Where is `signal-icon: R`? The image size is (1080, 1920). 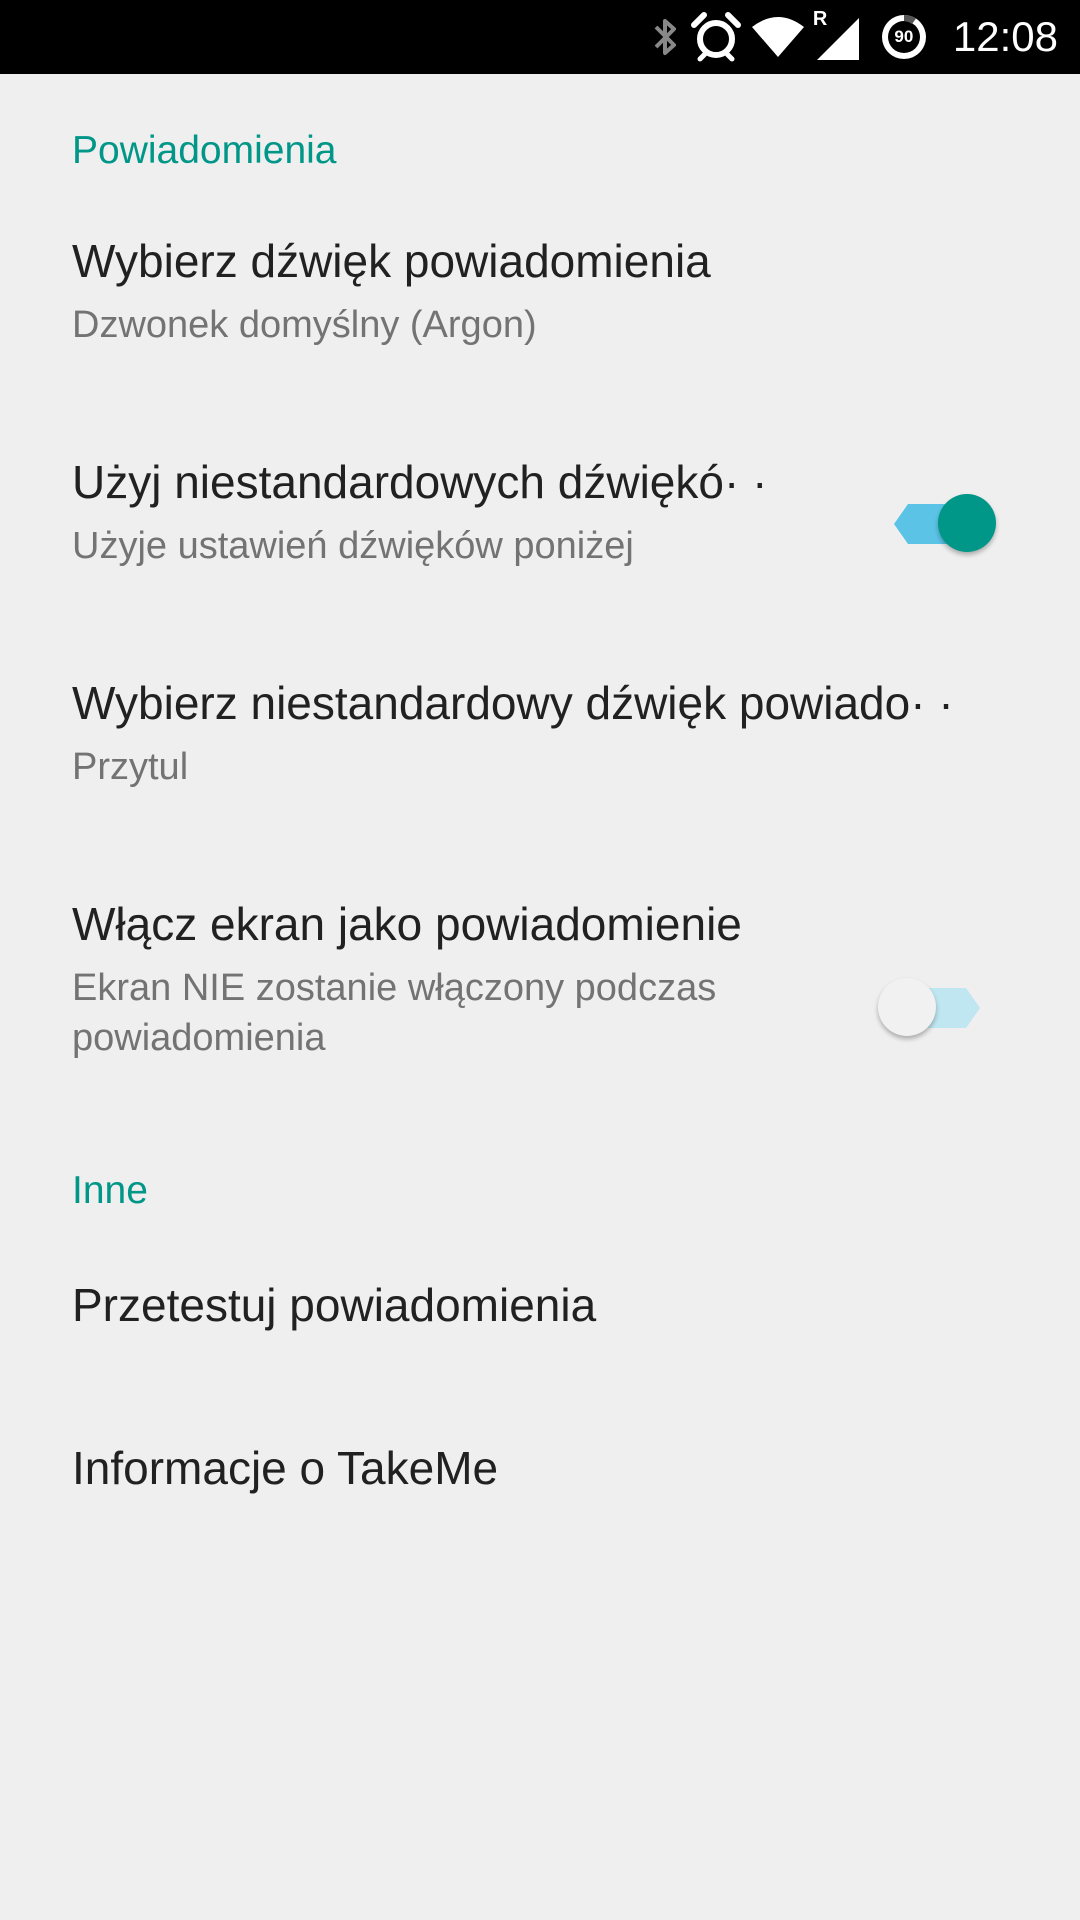
signal-icon: R is located at coordinates (838, 37).